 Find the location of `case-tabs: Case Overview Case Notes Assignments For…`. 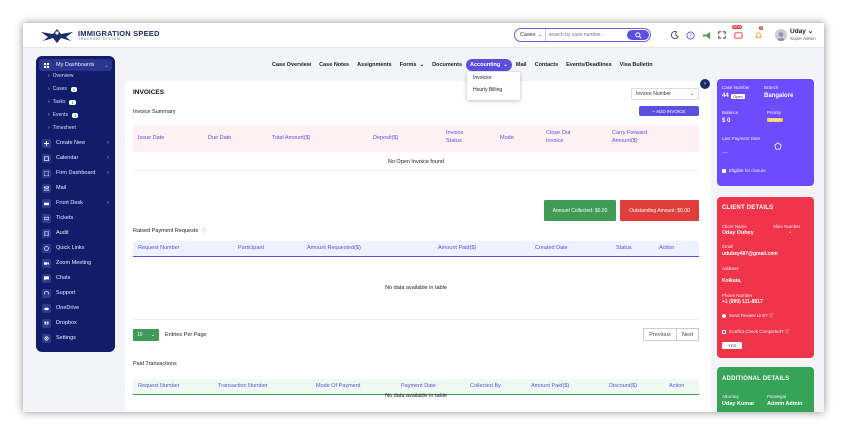

case-tabs: Case Overview Case Notes Assignments For… is located at coordinates (462, 65).